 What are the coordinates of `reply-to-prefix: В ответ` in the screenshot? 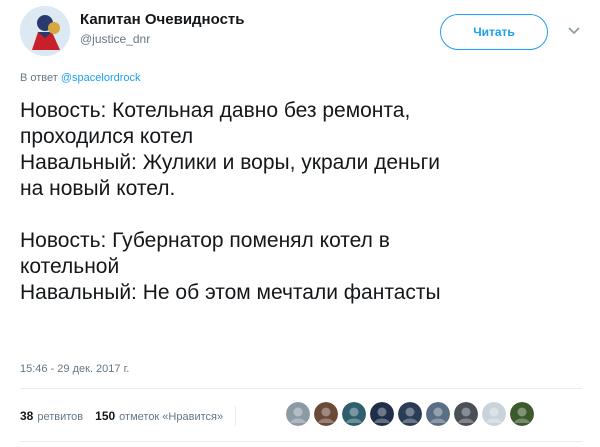 It's located at (39, 78).